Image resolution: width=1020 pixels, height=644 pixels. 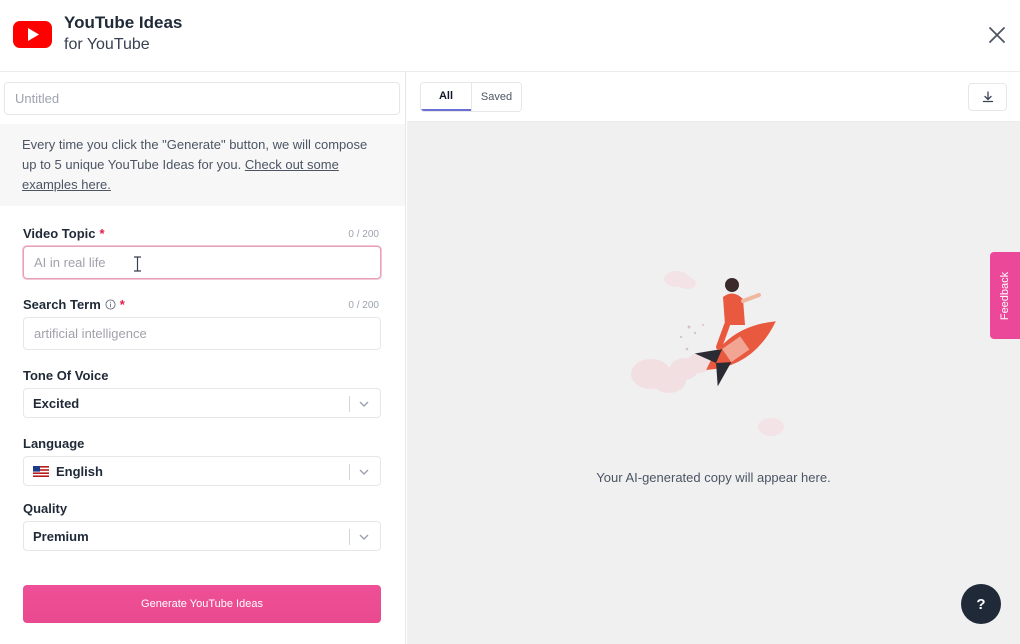 I want to click on language-select: English, so click(x=202, y=471).